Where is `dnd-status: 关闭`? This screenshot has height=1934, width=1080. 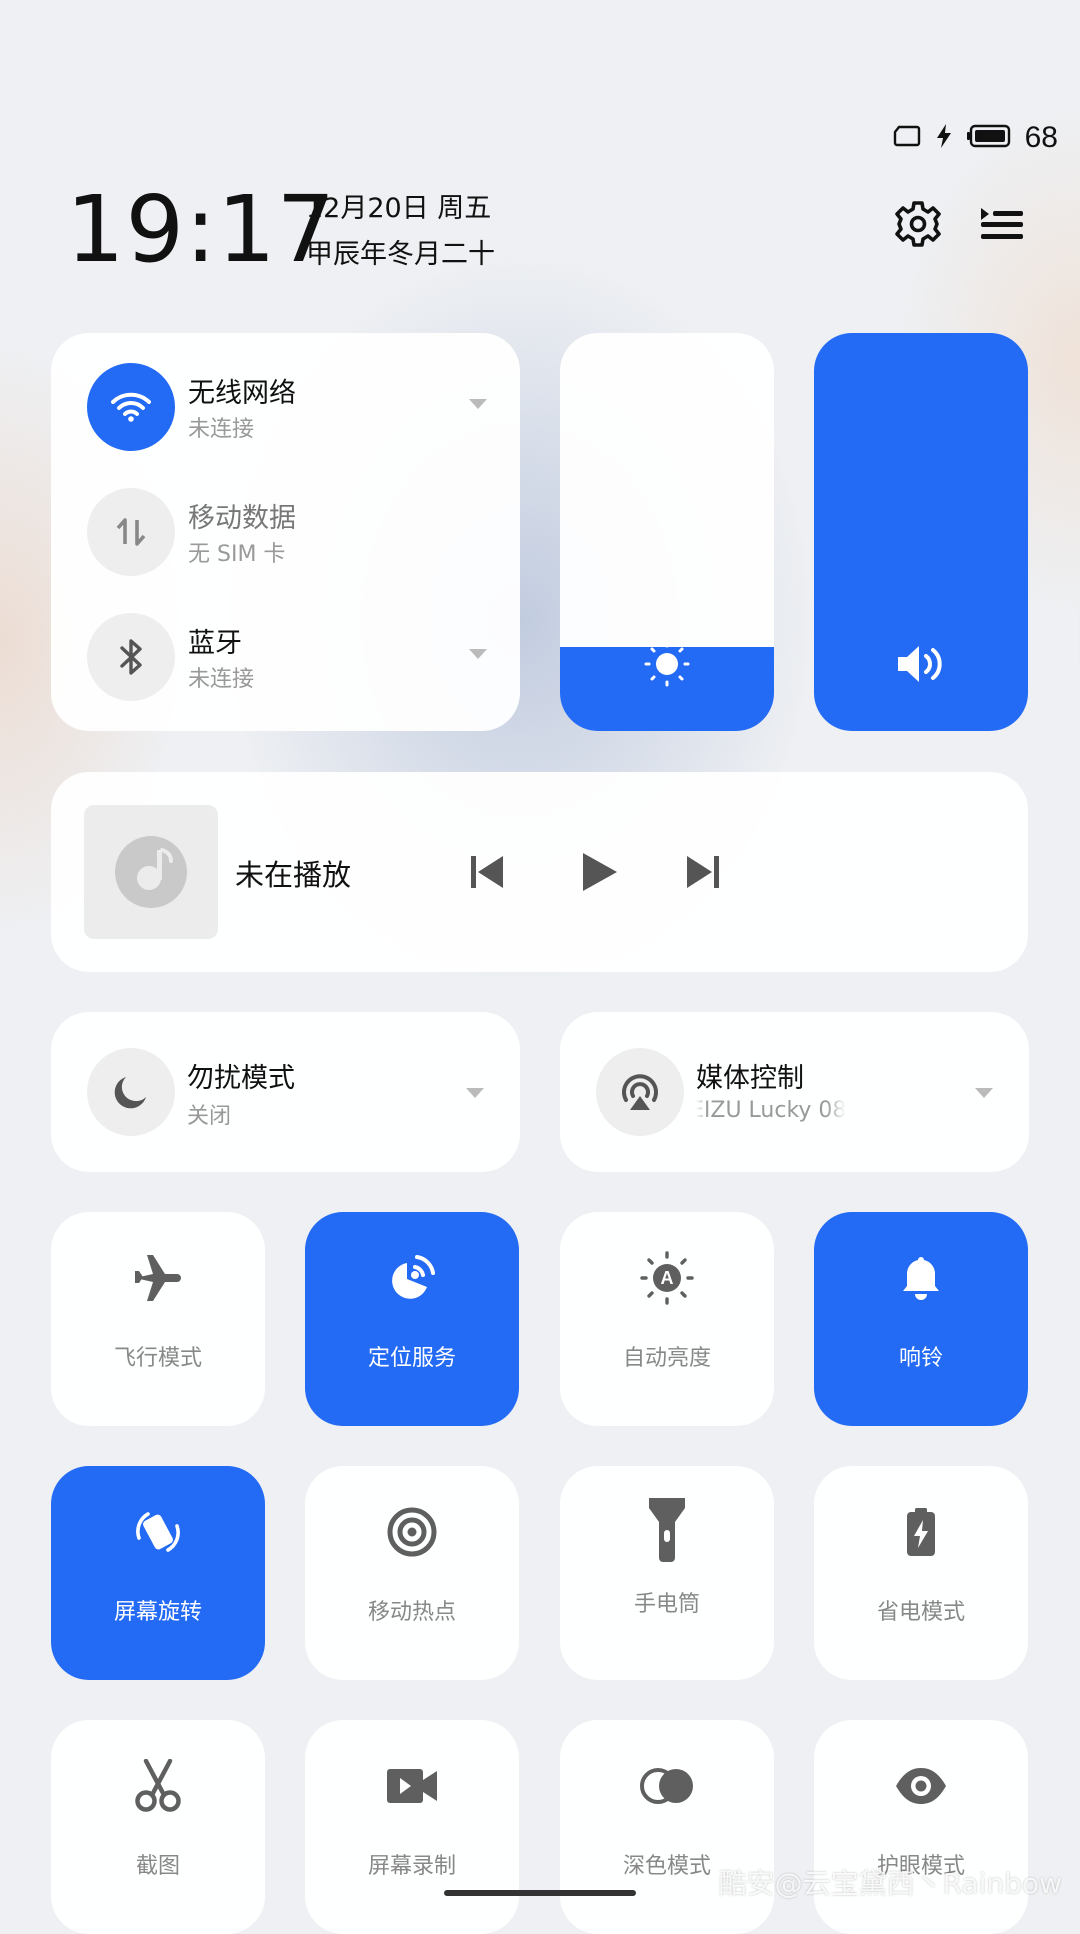 dnd-status: 关闭 is located at coordinates (209, 1116).